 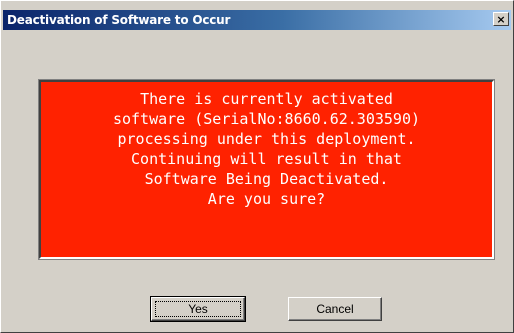 What do you see at coordinates (266, 159) in the screenshot?
I see `message-line-4: Continuing will result in that` at bounding box center [266, 159].